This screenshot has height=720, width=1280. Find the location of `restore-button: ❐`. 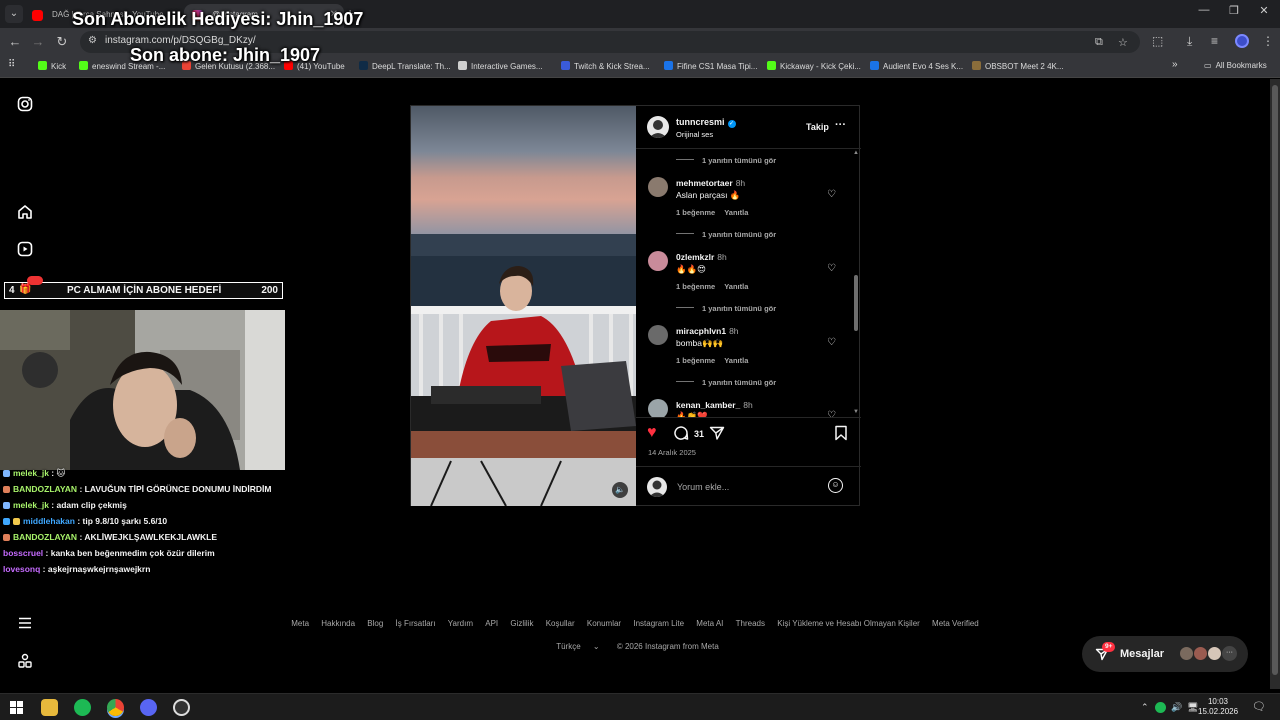

restore-button: ❐ is located at coordinates (1234, 10).